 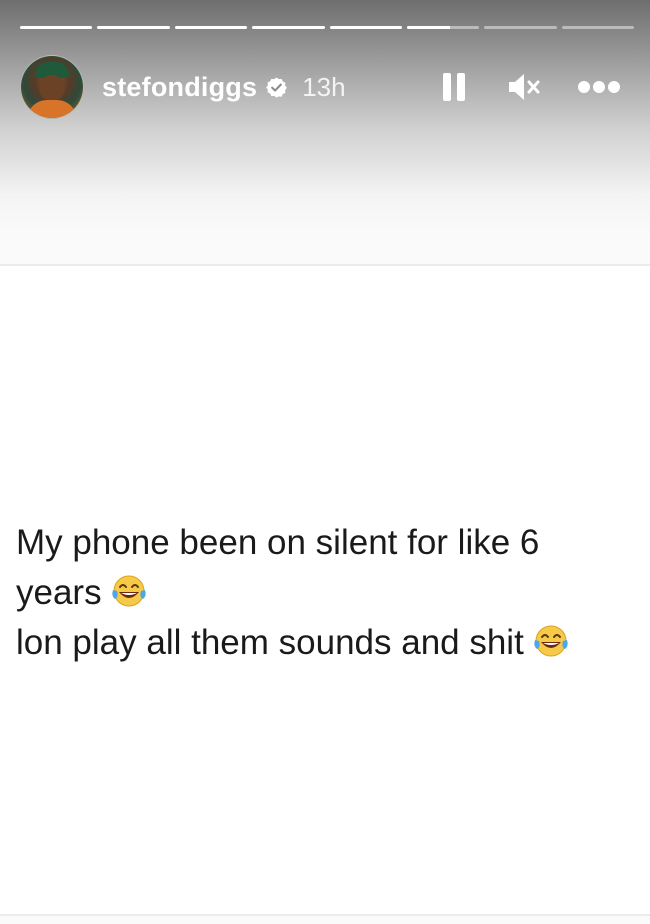 I want to click on post-line-3-text: lon play all them sounds and shit, so click(x=270, y=642).